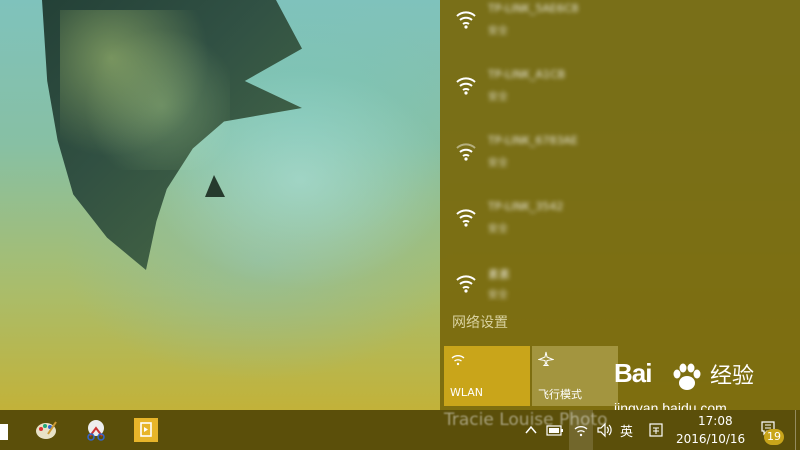 This screenshot has width=800, height=450. Describe the element at coordinates (533, 140) in the screenshot. I see `network-ssid: TP-LINK_6783AE` at that location.